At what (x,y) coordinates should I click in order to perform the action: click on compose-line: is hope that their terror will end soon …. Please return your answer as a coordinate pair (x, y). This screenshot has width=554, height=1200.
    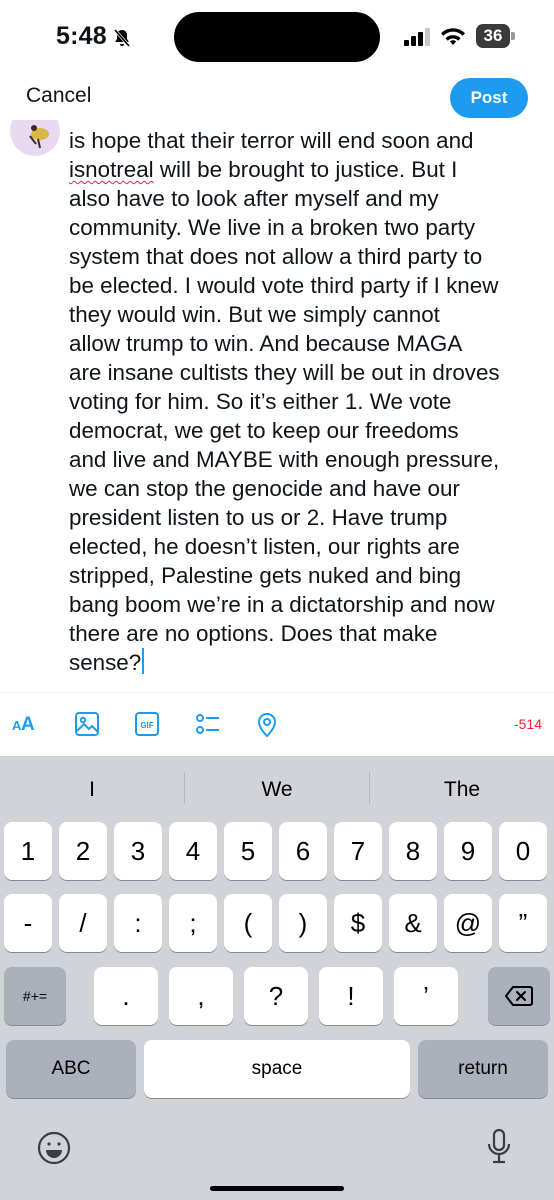
    Looking at the image, I should click on (271, 140).